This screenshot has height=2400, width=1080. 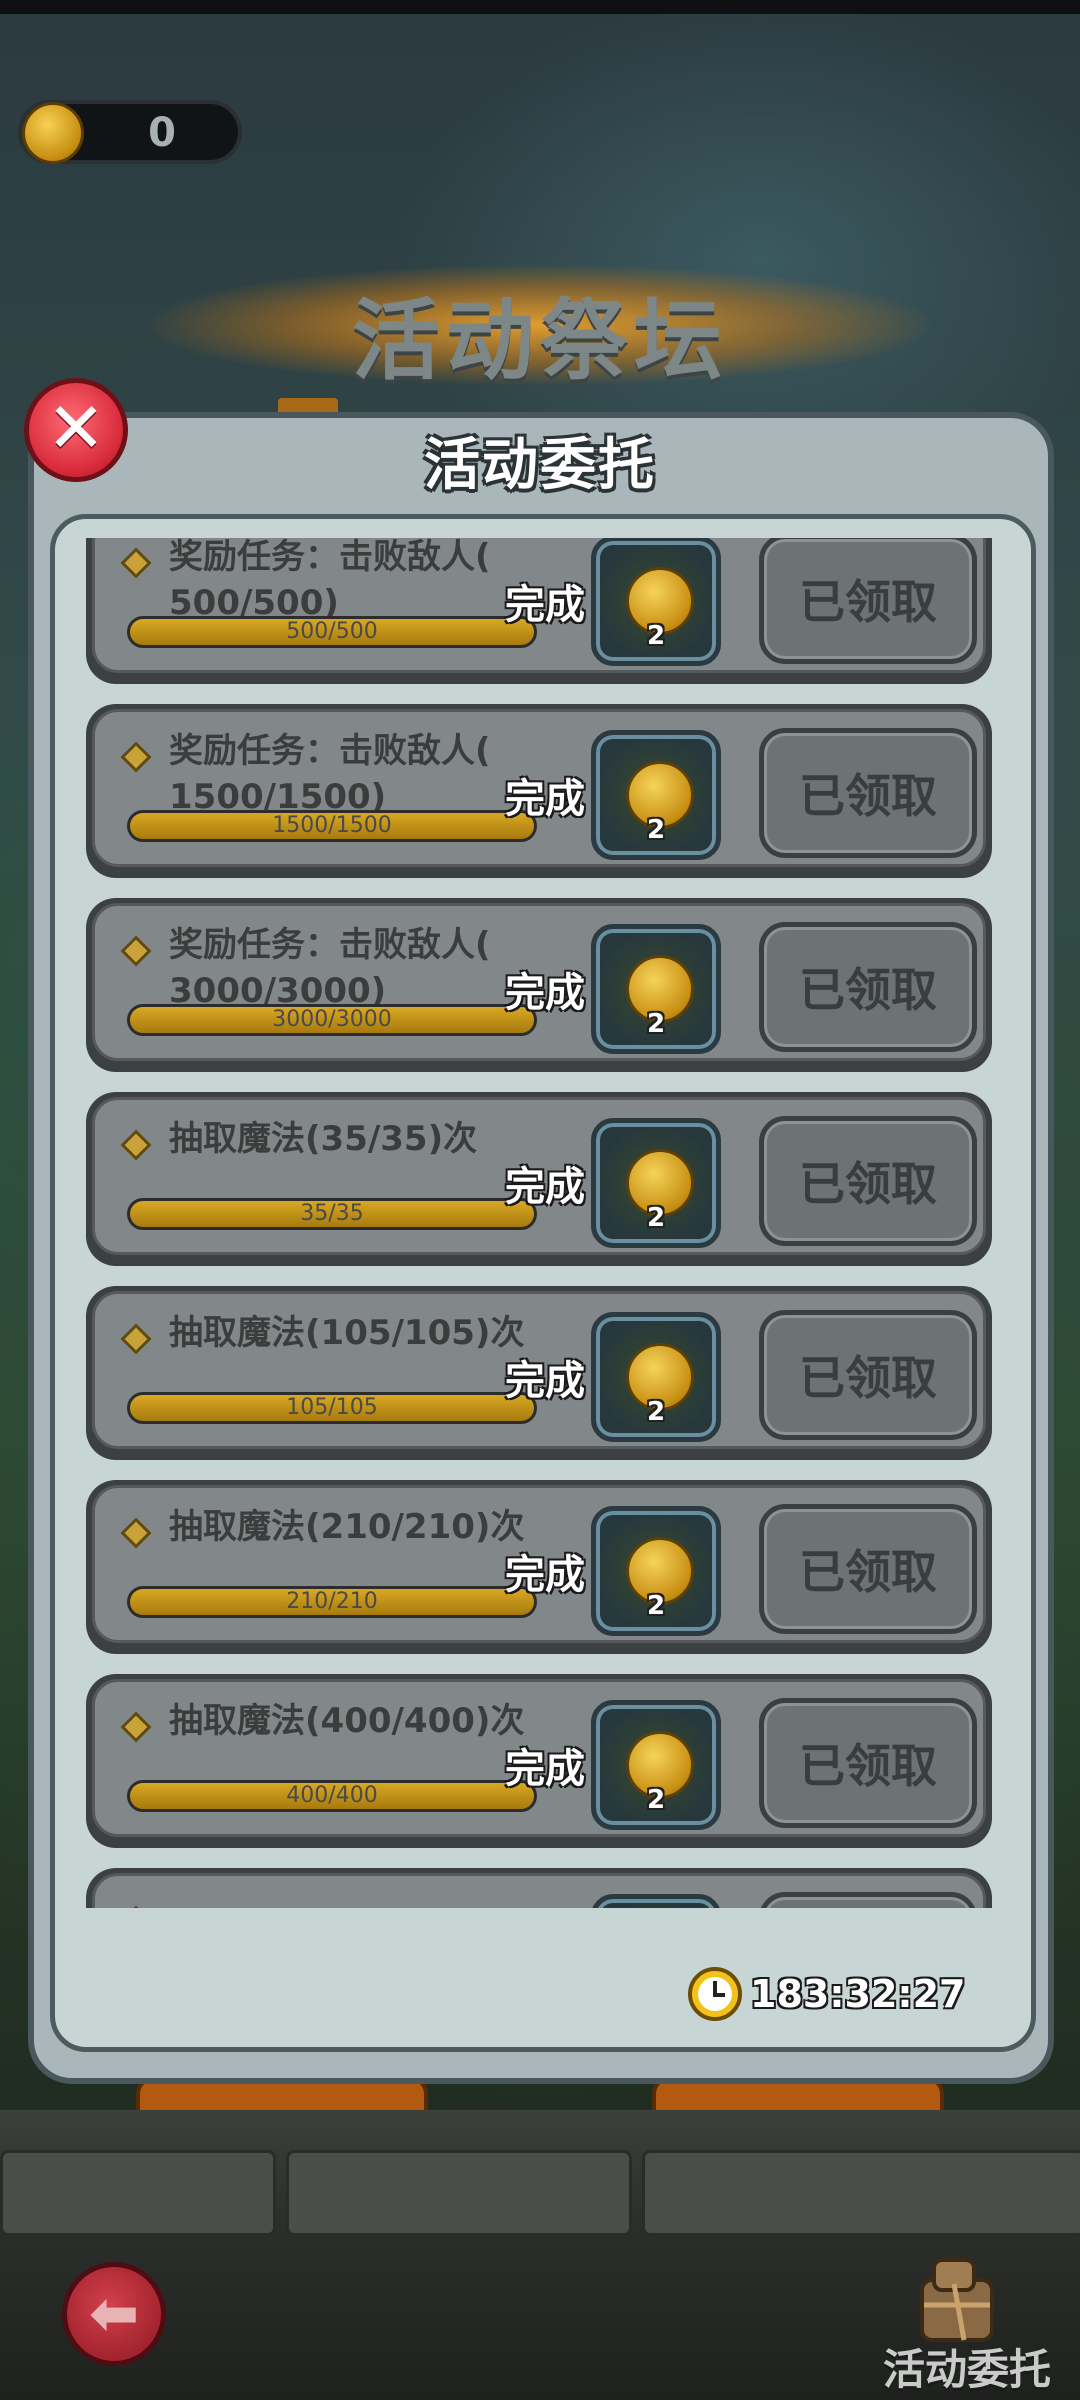 I want to click on task-card: 抽取魔法(105/105)次 105/105 完成 2 已领取, so click(x=539, y=1370).